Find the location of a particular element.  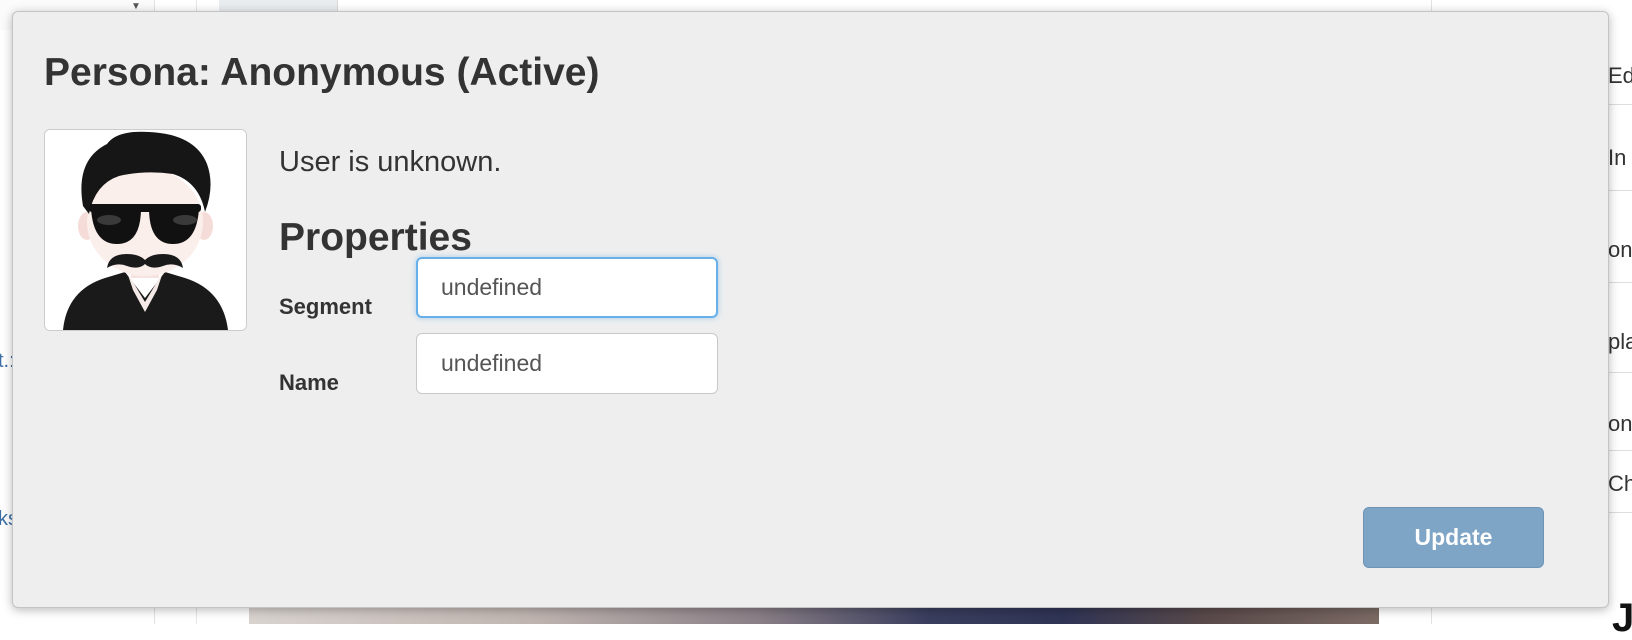

background-glyph: J is located at coordinates (1622, 618).